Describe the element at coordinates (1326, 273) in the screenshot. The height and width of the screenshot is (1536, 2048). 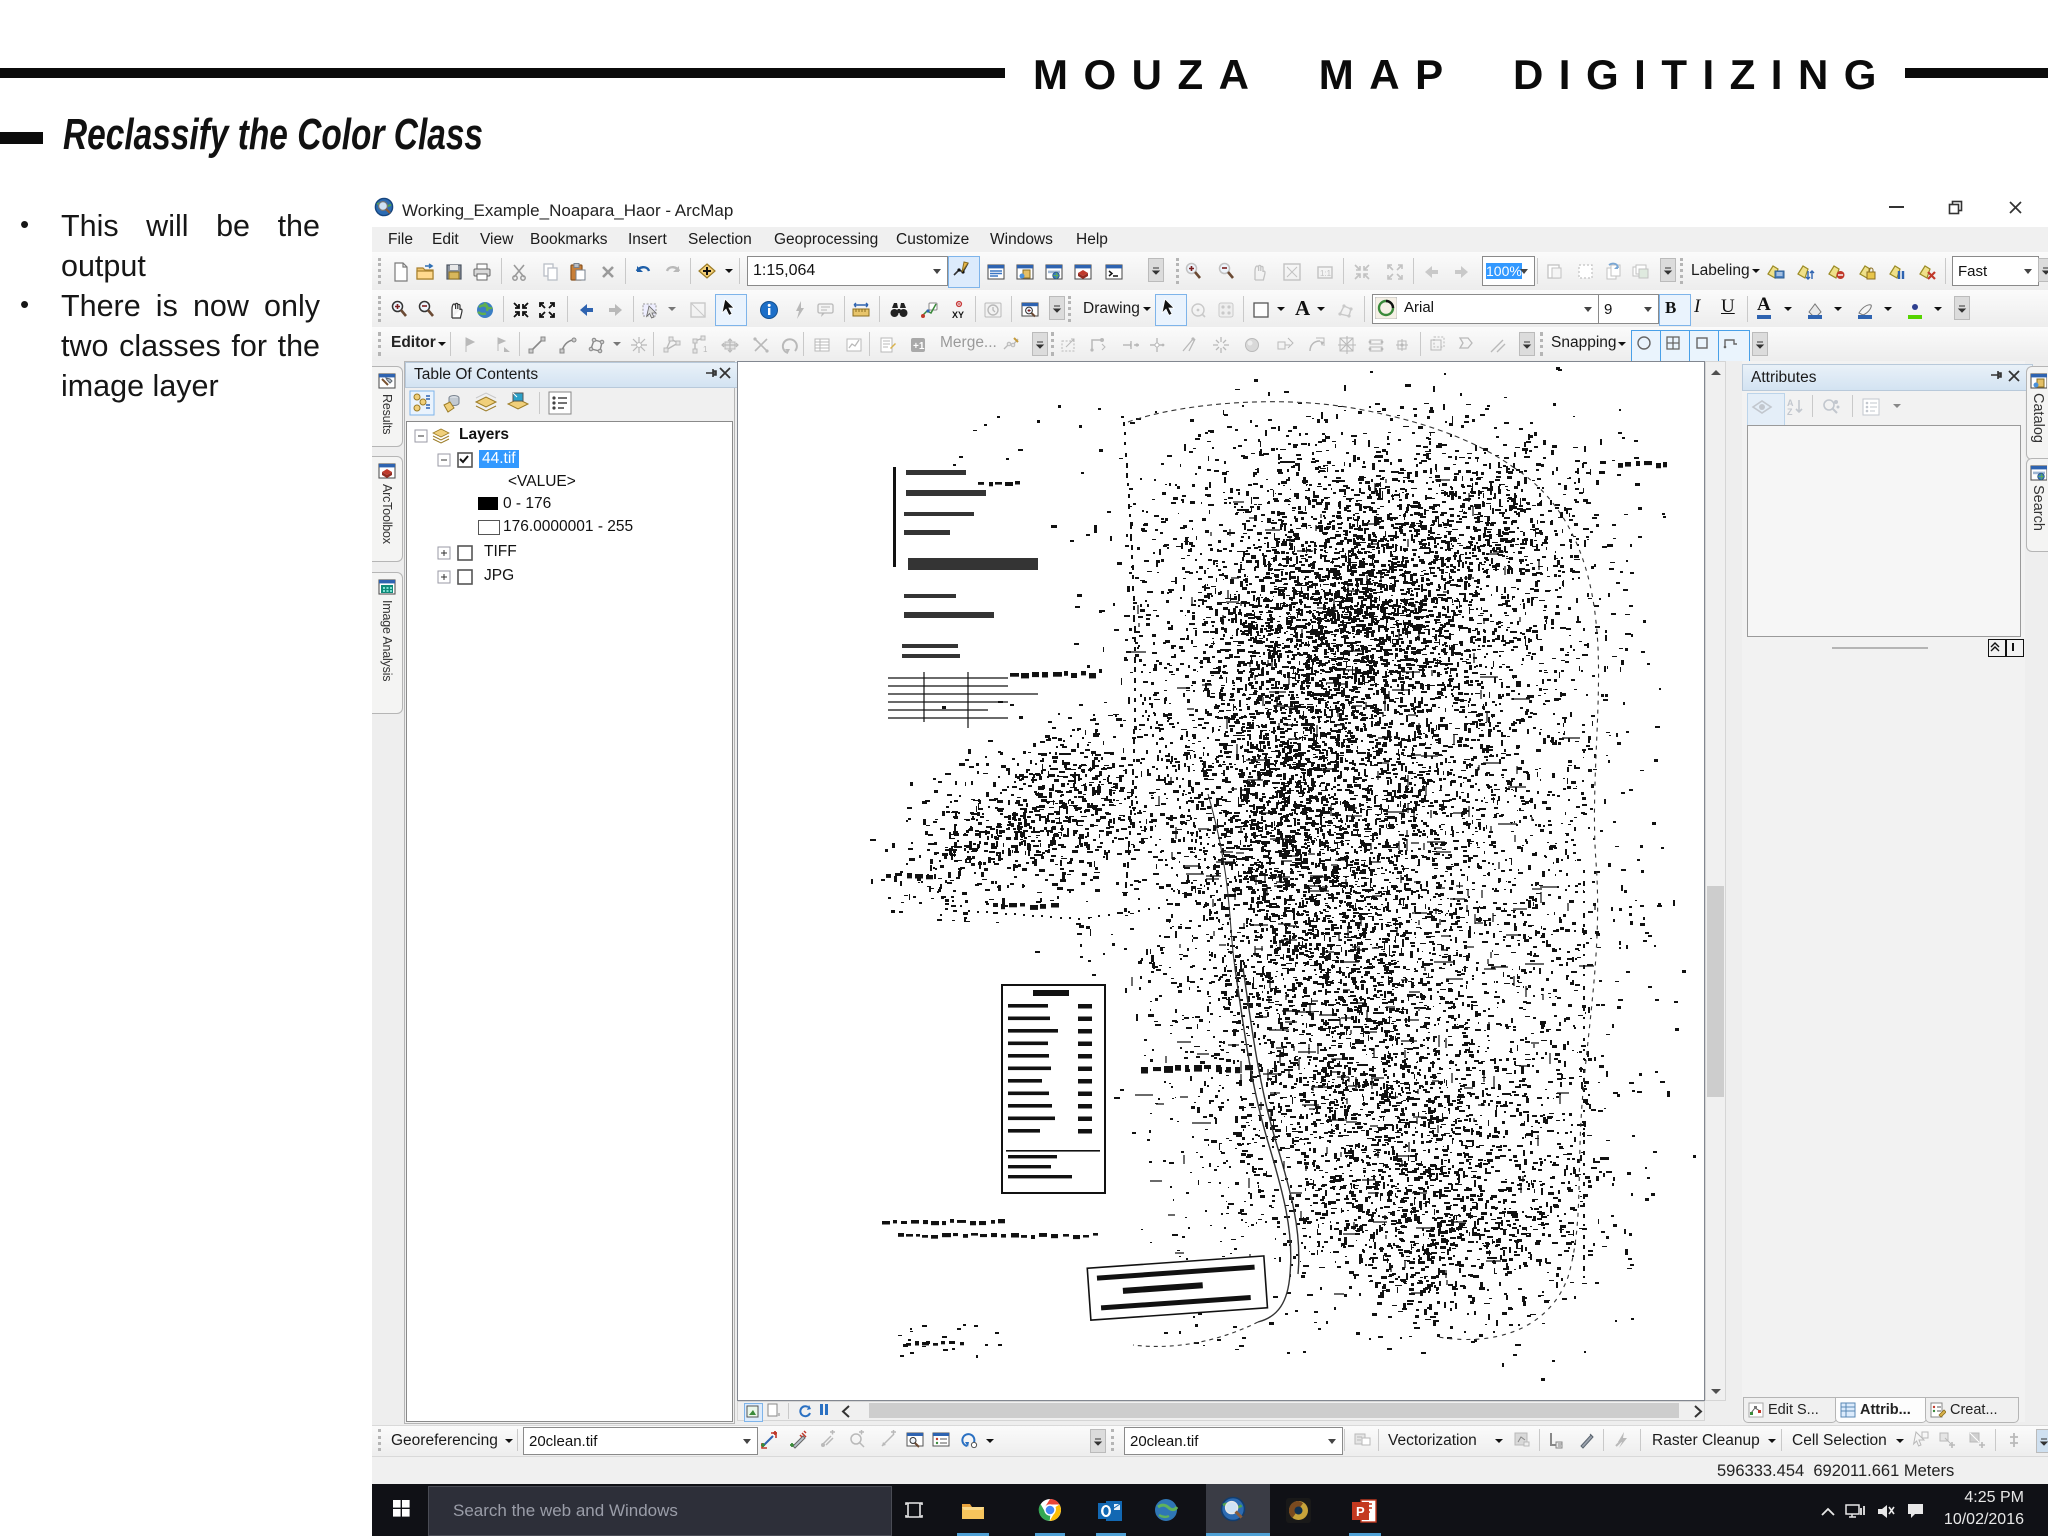
I see `svg-text: 1:1` at that location.